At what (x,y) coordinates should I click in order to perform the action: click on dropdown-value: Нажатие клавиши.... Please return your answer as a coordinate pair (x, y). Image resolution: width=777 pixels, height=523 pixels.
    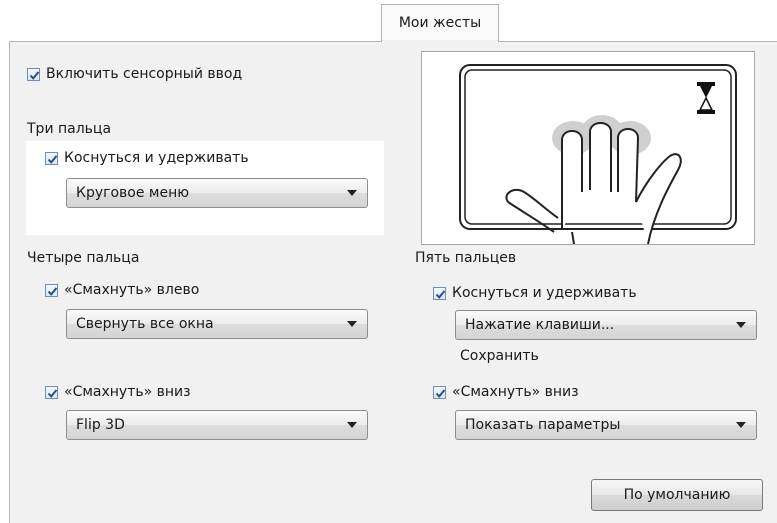
    Looking at the image, I should click on (540, 325).